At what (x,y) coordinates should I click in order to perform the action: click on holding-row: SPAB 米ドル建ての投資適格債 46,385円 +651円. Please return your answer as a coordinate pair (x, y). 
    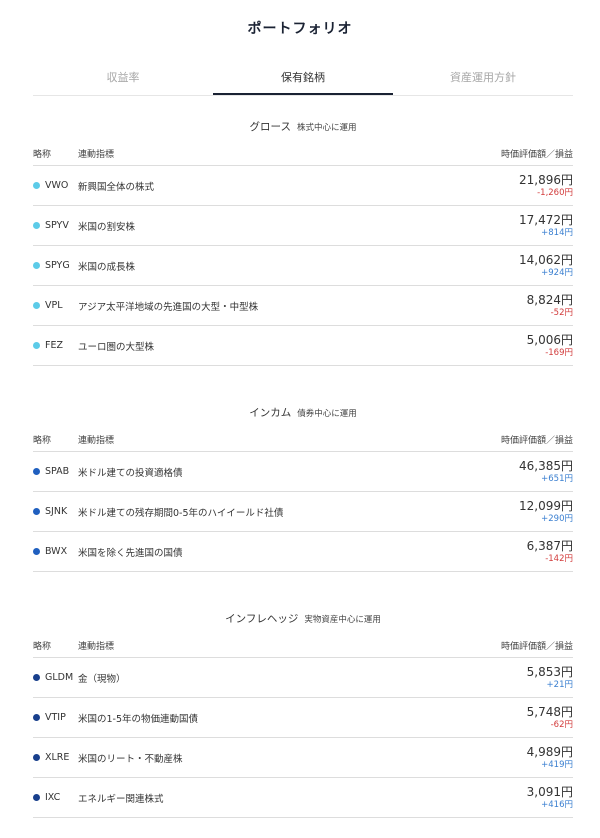
    Looking at the image, I should click on (303, 472).